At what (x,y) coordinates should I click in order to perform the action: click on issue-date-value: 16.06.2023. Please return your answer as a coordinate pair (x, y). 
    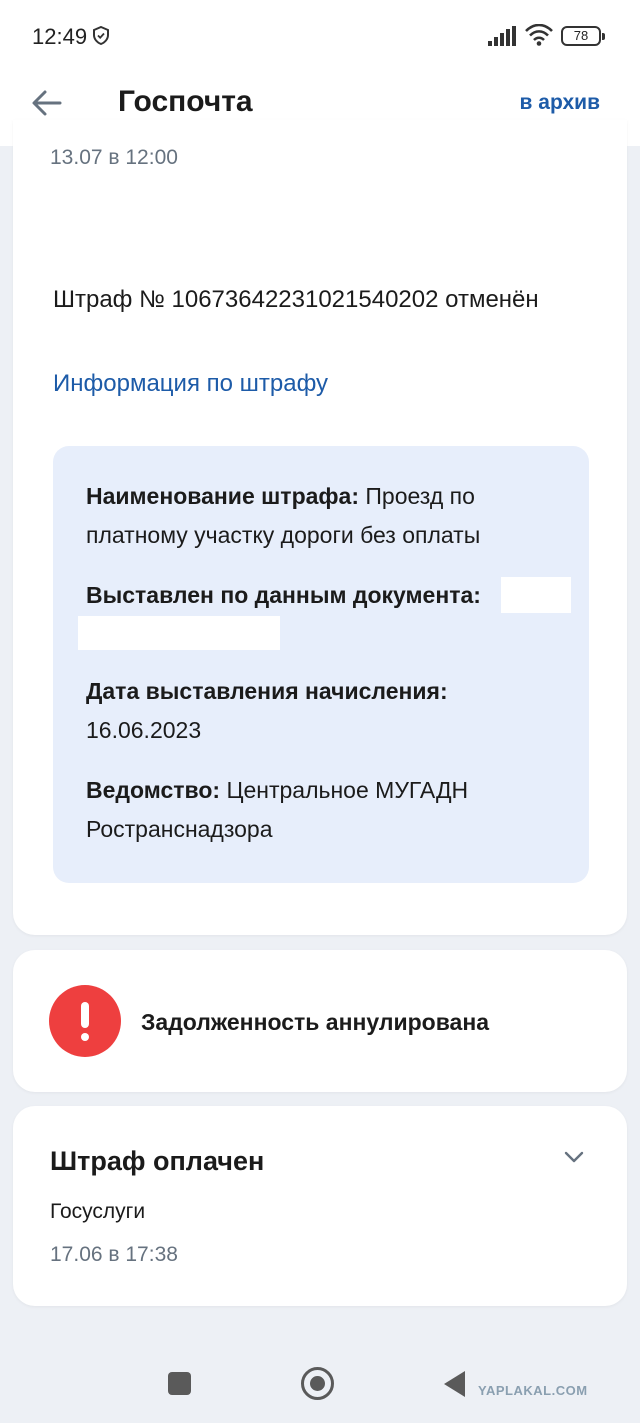
    Looking at the image, I should click on (144, 730).